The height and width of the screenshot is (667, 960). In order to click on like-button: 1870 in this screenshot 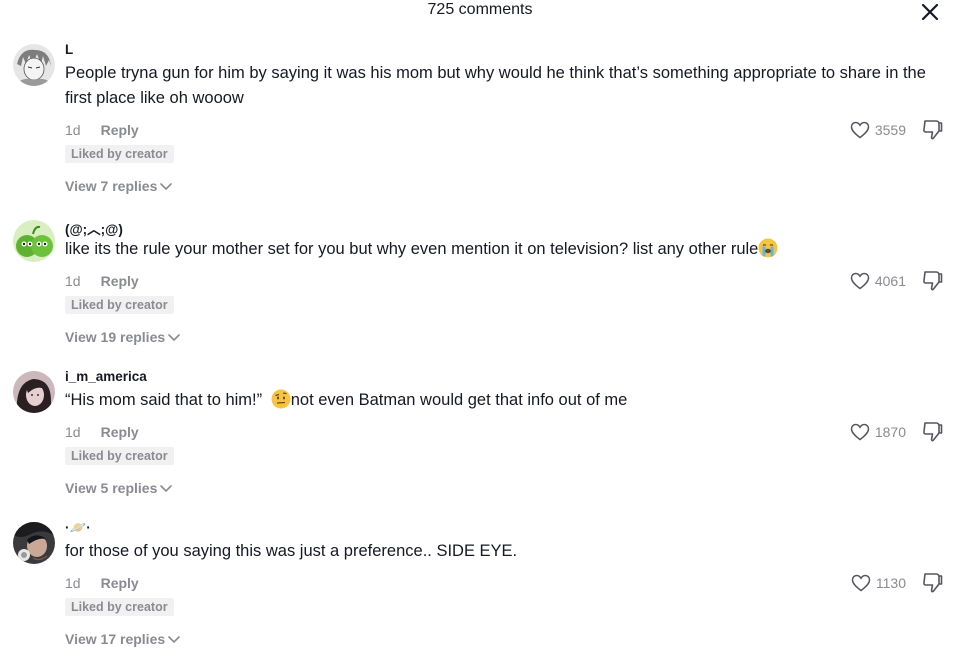, I will do `click(878, 432)`.